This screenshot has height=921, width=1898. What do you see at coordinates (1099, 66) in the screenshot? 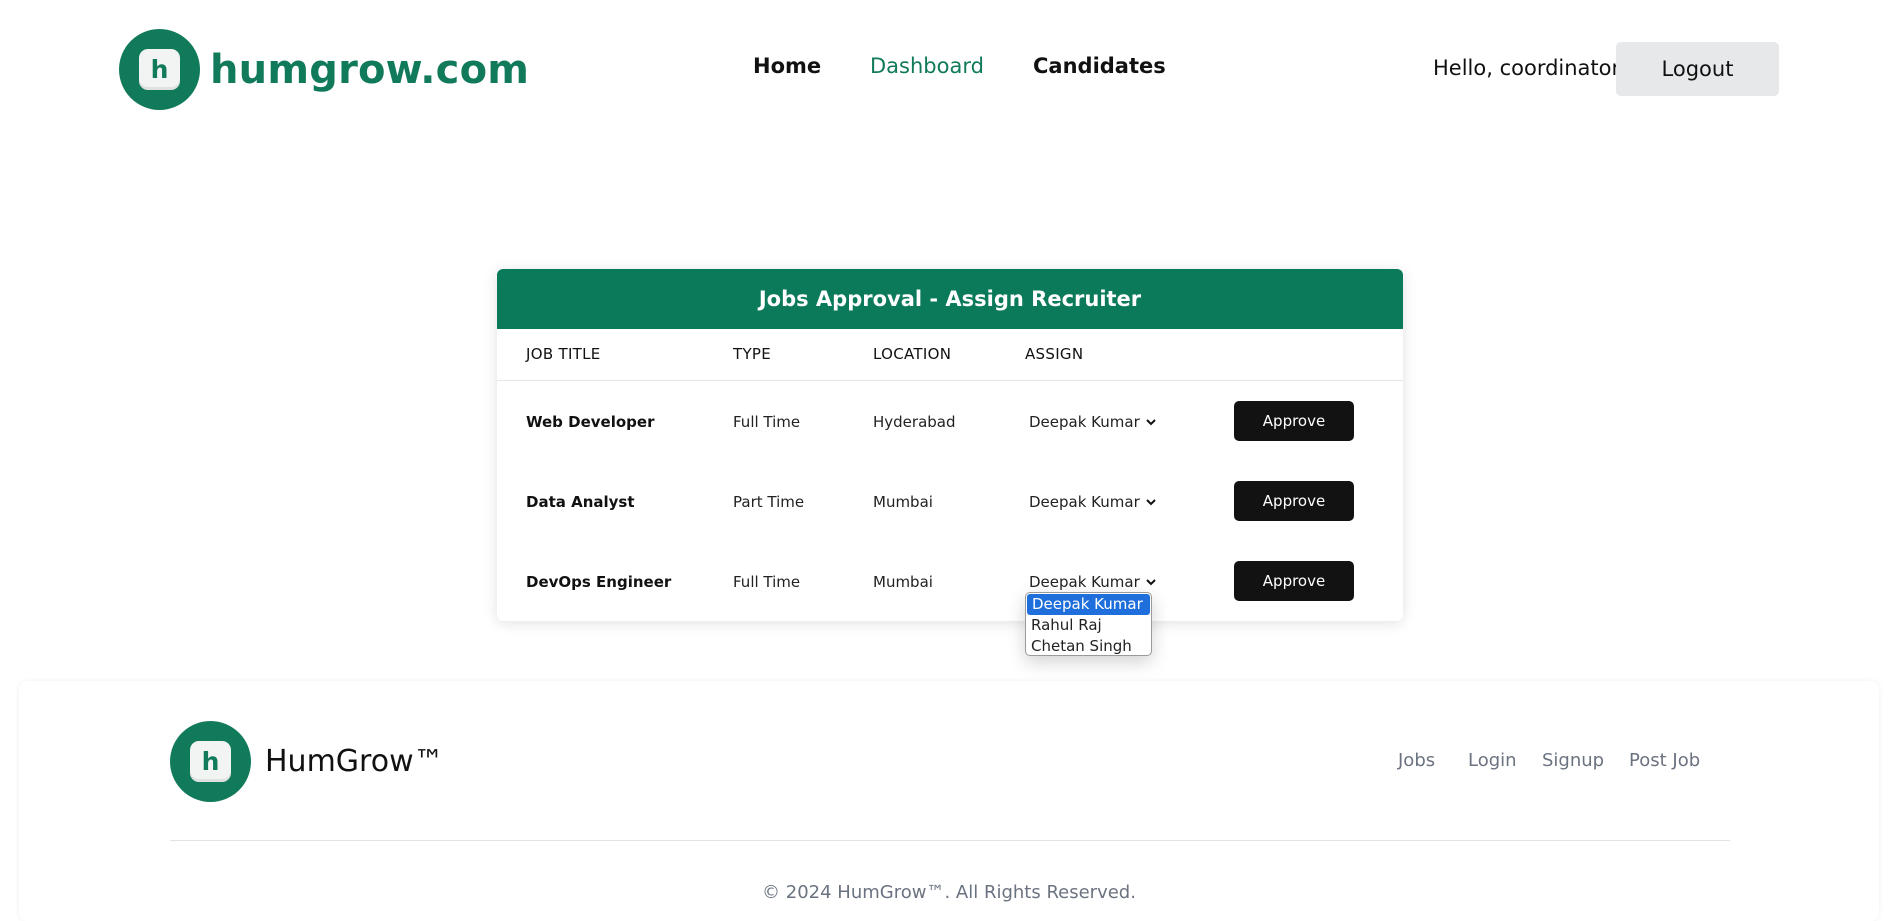
I see `nav-candidates: Candidates` at bounding box center [1099, 66].